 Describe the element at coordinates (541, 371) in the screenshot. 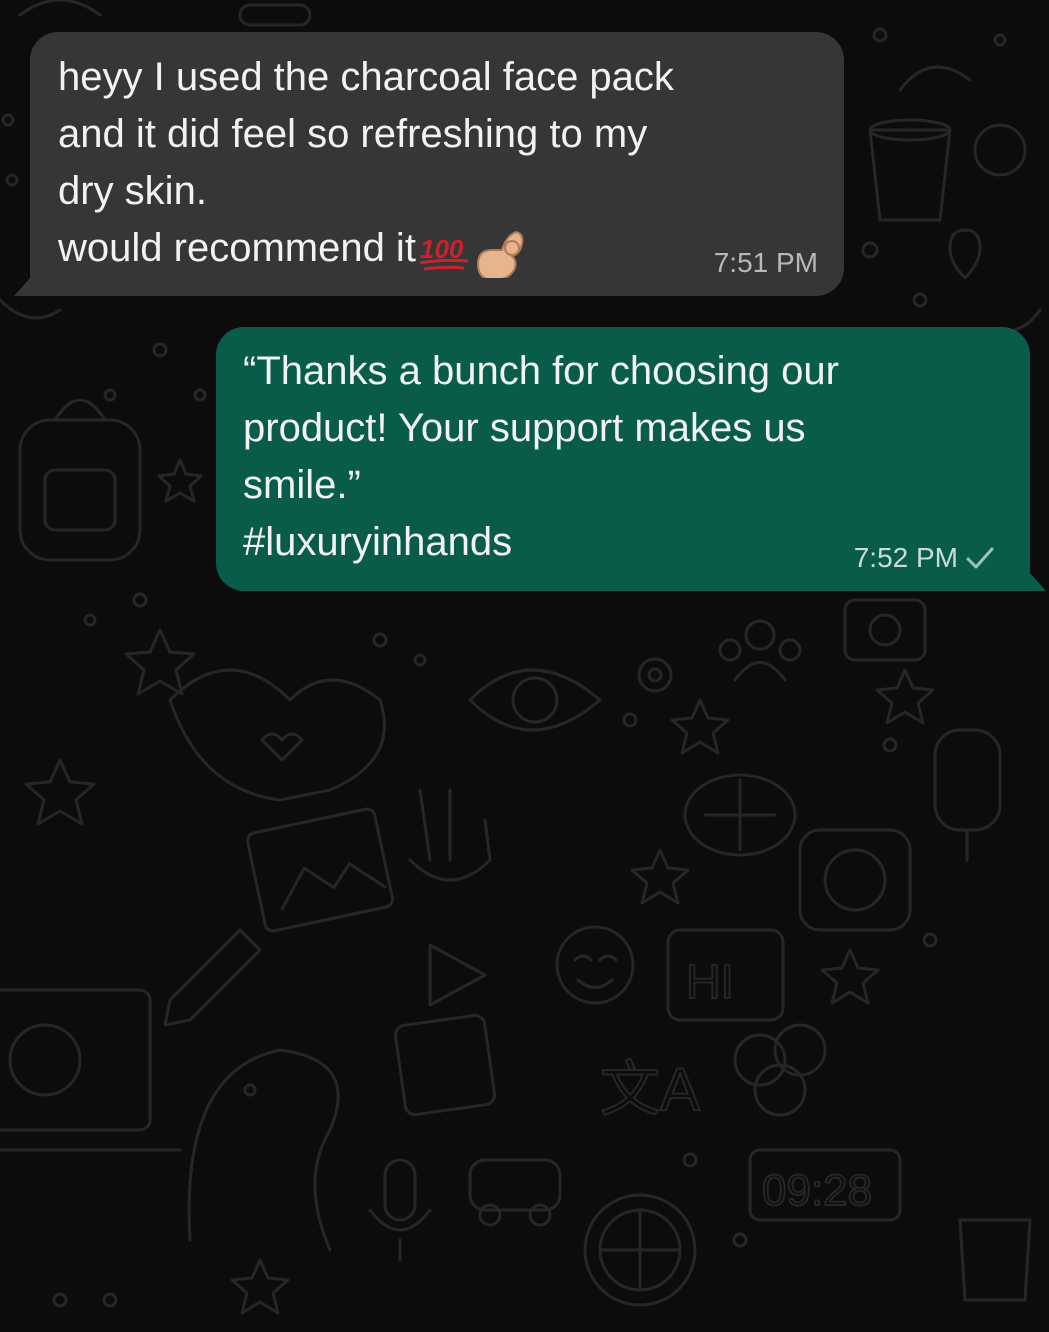

I see `message-line: “Thanks a bunch for choosing our` at that location.